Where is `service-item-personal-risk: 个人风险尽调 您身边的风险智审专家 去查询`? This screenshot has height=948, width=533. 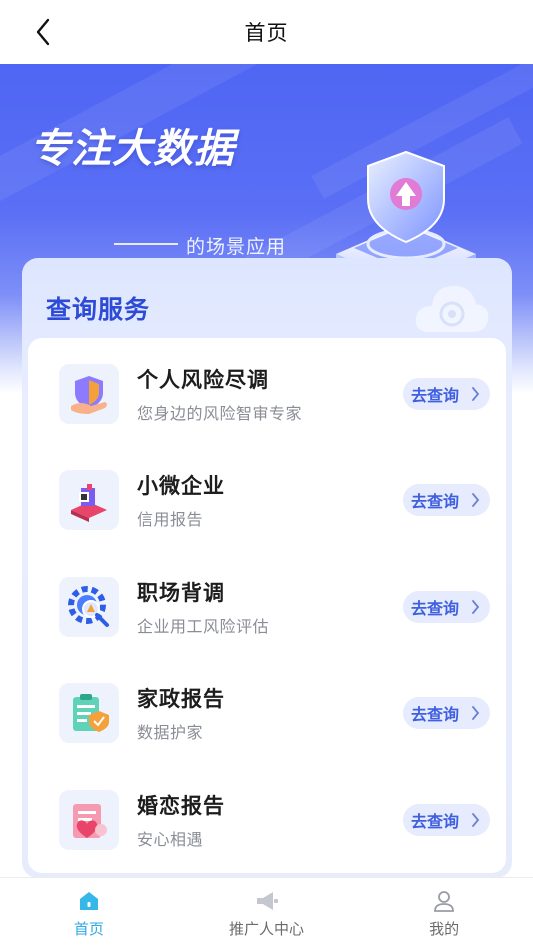
service-item-personal-risk: 个人风险尽调 您身边的风险智审专家 去查询 is located at coordinates (267, 394).